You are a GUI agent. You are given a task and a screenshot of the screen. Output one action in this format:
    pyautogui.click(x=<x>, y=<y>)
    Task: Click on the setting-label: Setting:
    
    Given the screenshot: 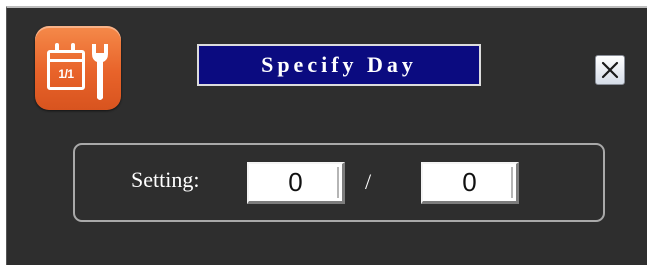 What is the action you would take?
    pyautogui.click(x=165, y=179)
    